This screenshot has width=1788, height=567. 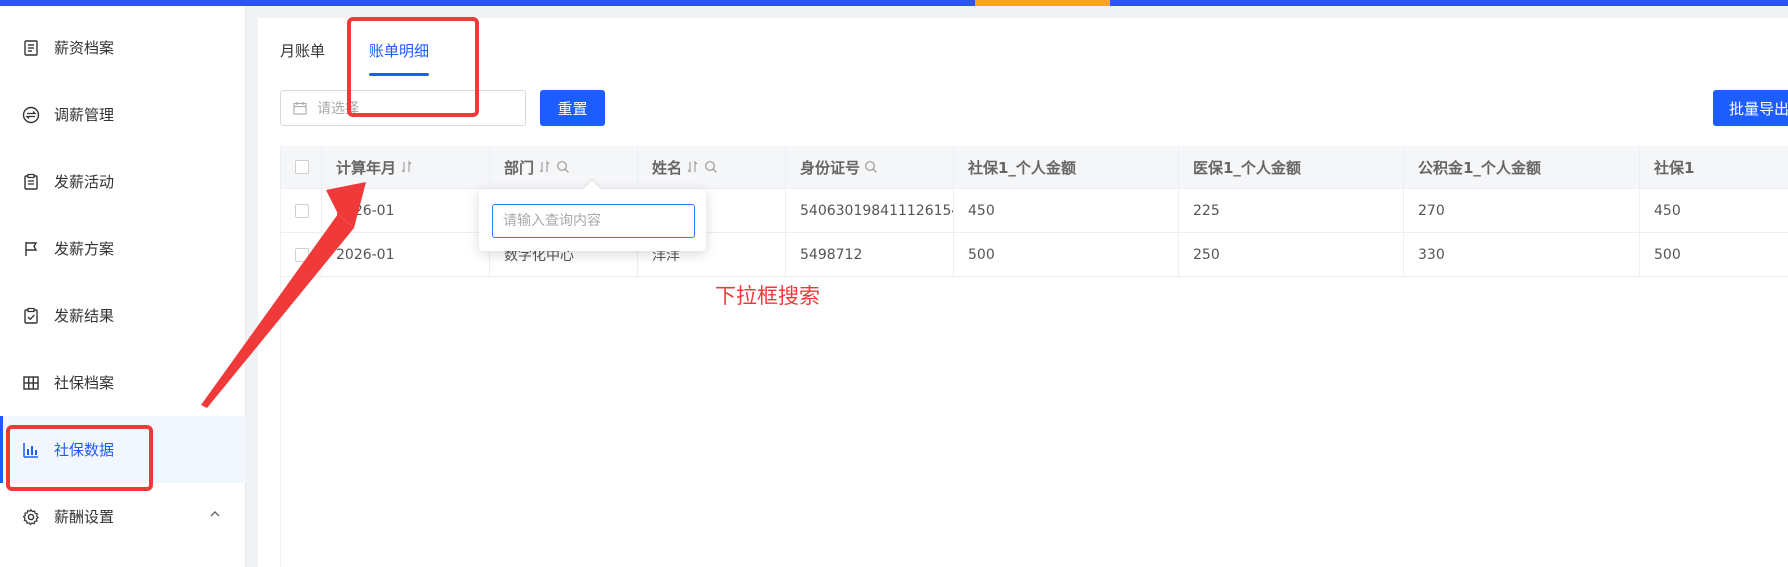 What do you see at coordinates (667, 167) in the screenshot?
I see `header-label: 姓名` at bounding box center [667, 167].